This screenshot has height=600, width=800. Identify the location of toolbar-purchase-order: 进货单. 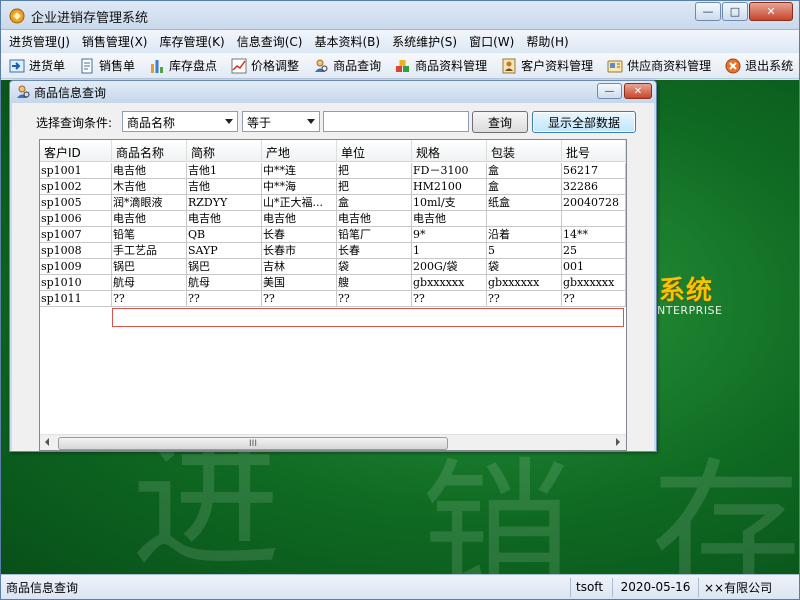
(36, 65).